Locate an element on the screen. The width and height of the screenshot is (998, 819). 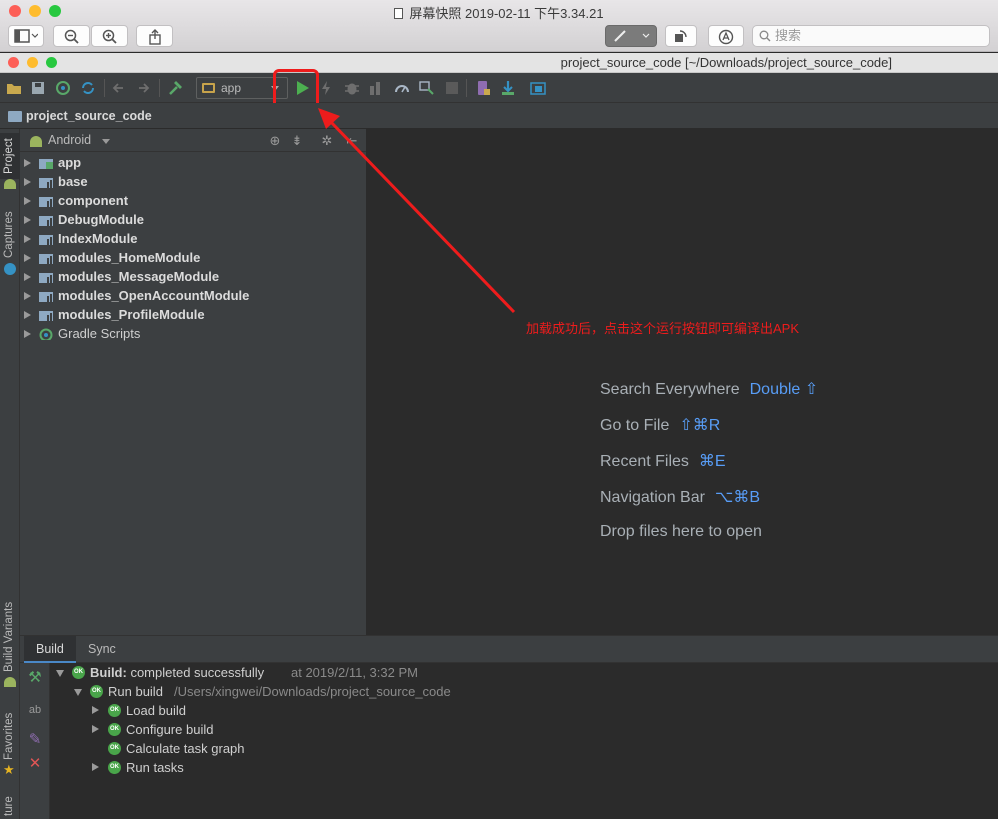
open-folder-icon is located at coordinates (14, 88).